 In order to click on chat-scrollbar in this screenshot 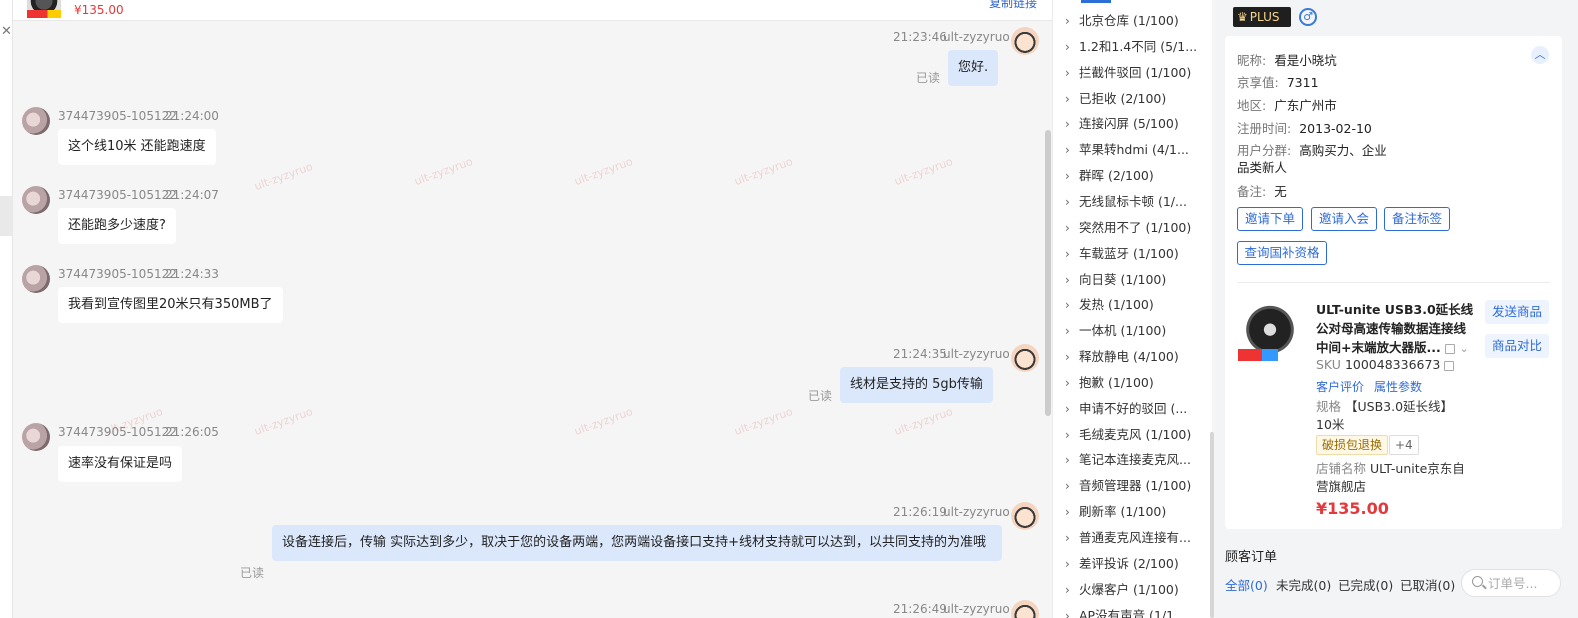, I will do `click(1048, 273)`.